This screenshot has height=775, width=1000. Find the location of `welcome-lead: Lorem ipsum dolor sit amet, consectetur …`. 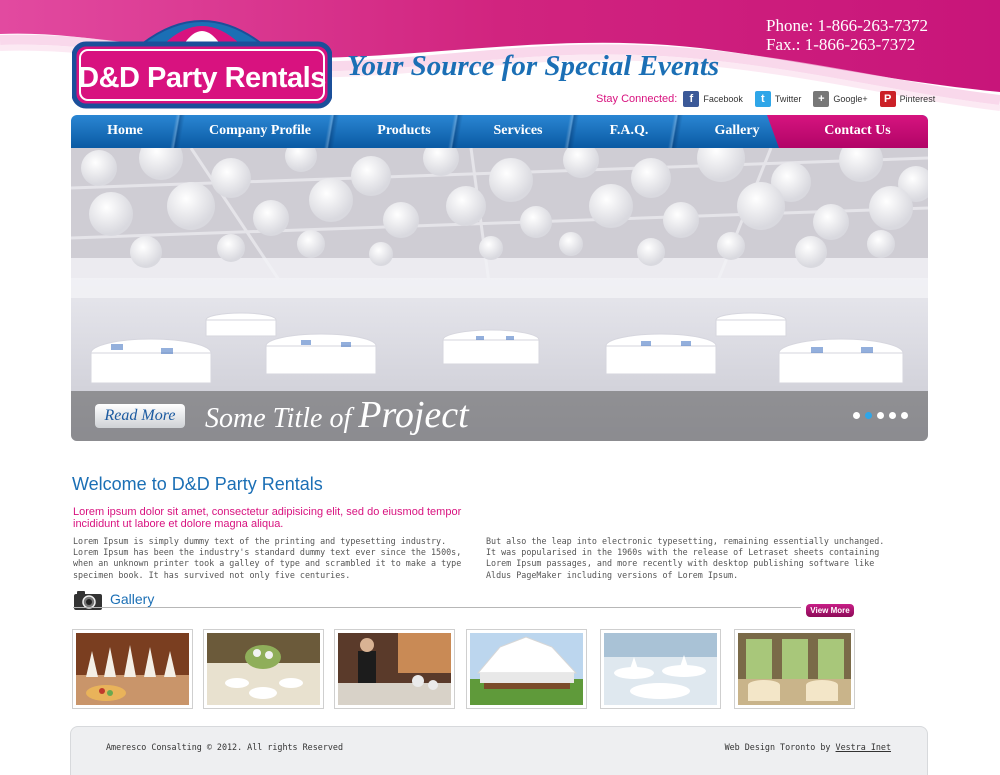

welcome-lead: Lorem ipsum dolor sit amet, consectetur … is located at coordinates (267, 518).